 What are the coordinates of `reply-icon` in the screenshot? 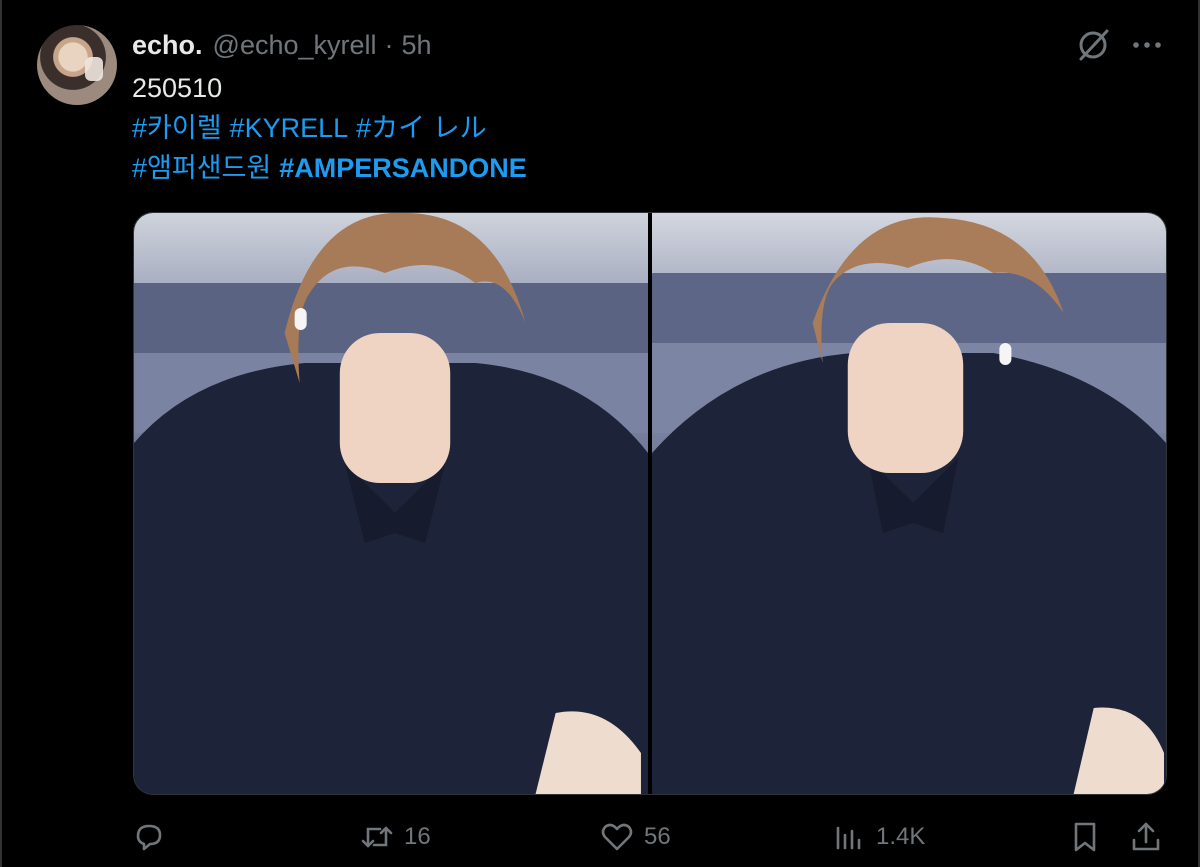 It's located at (149, 837).